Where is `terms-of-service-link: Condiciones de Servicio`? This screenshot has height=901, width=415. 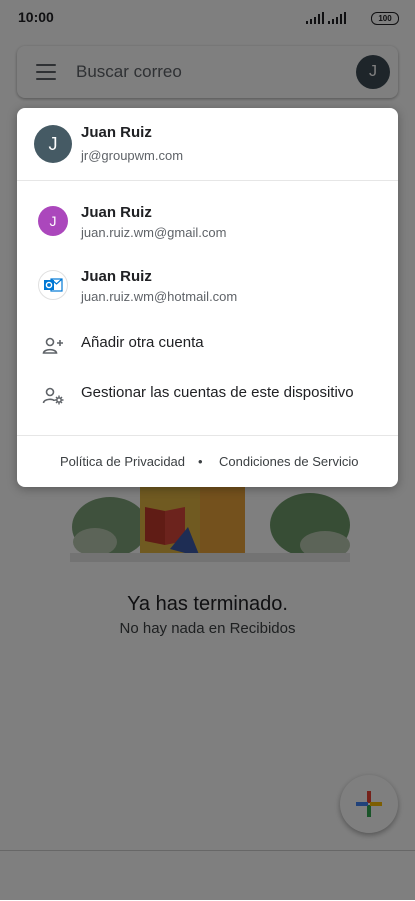
terms-of-service-link: Condiciones de Servicio is located at coordinates (288, 461).